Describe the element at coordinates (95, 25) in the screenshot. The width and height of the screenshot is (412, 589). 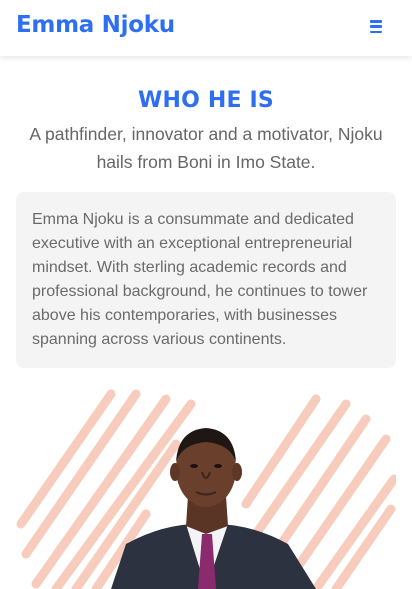
I see `brand-logo-link: Emma Njoku` at that location.